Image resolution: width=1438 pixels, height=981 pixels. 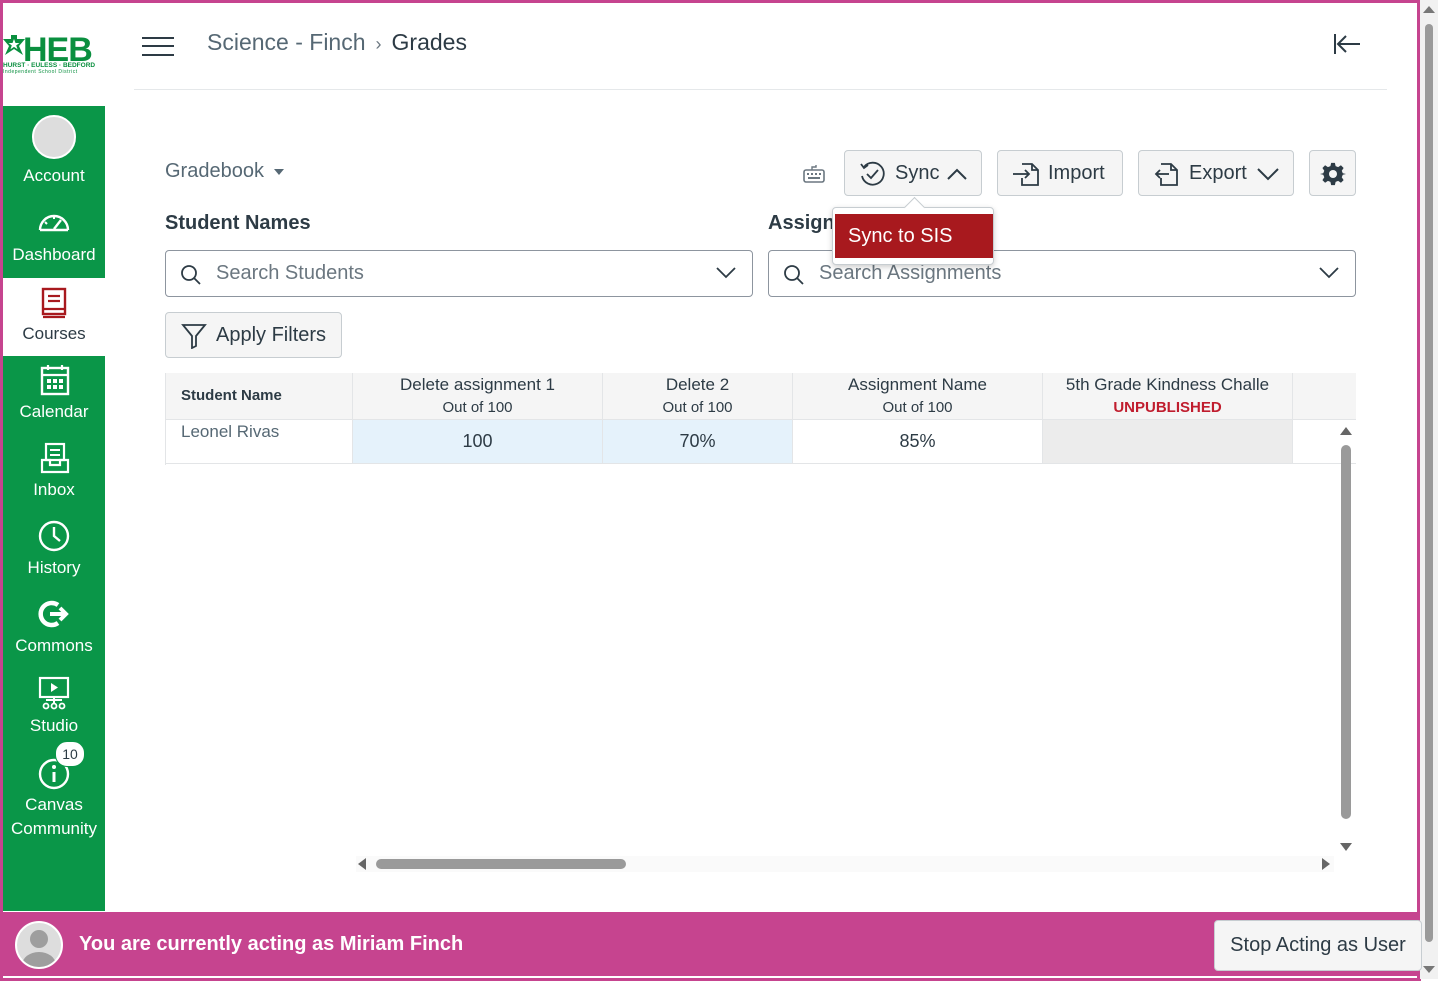 I want to click on nav-courses: Courses, so click(x=54, y=317).